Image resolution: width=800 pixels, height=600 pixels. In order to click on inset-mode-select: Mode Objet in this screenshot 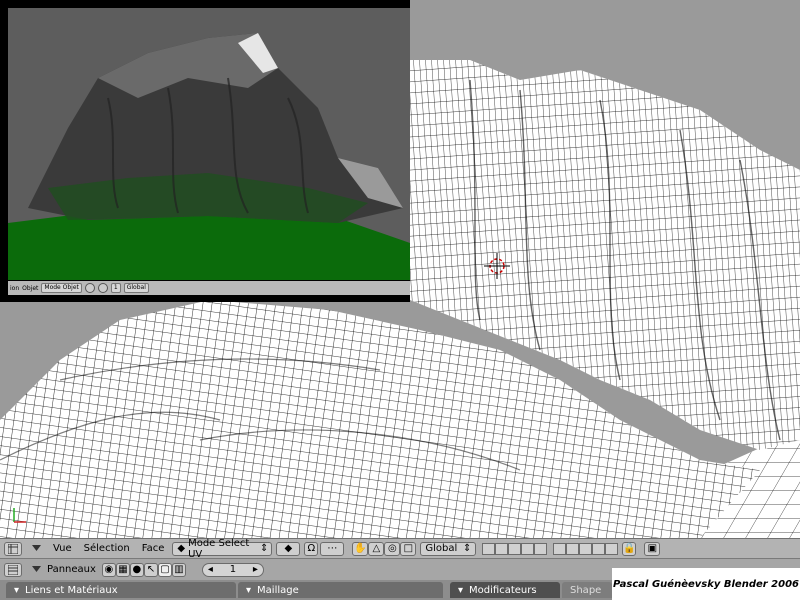, I will do `click(61, 288)`.